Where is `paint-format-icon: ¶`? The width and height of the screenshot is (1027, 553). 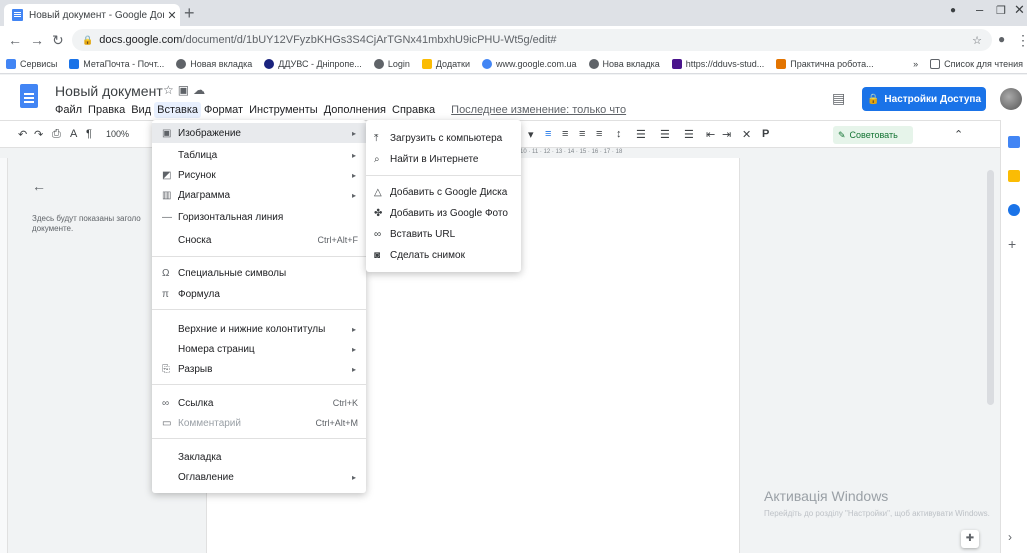 paint-format-icon: ¶ is located at coordinates (89, 134).